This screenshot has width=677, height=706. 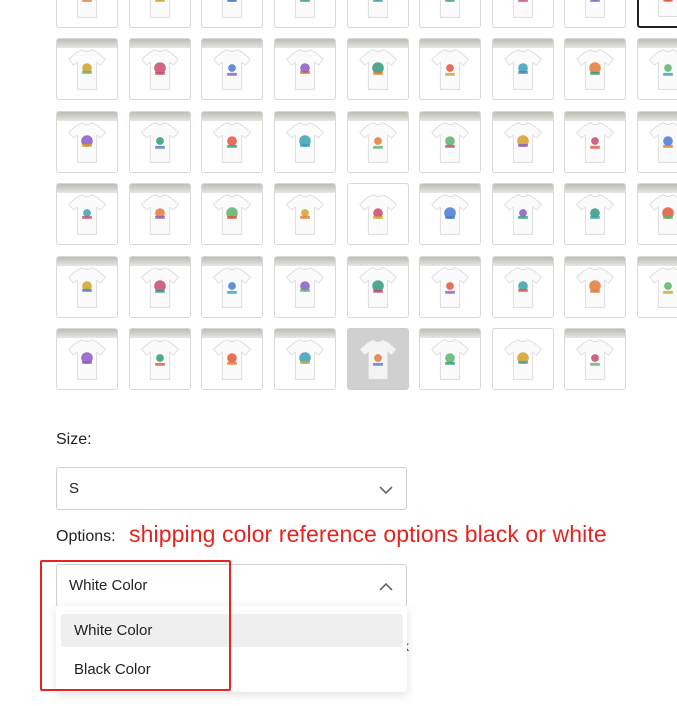 I want to click on option-label: Black Color, so click(x=112, y=669).